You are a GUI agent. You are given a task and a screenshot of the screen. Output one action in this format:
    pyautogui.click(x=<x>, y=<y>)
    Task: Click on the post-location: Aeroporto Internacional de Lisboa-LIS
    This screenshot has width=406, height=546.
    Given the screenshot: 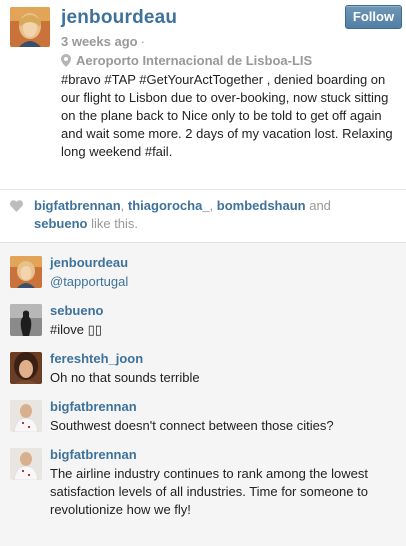 What is the action you would take?
    pyautogui.click(x=186, y=60)
    